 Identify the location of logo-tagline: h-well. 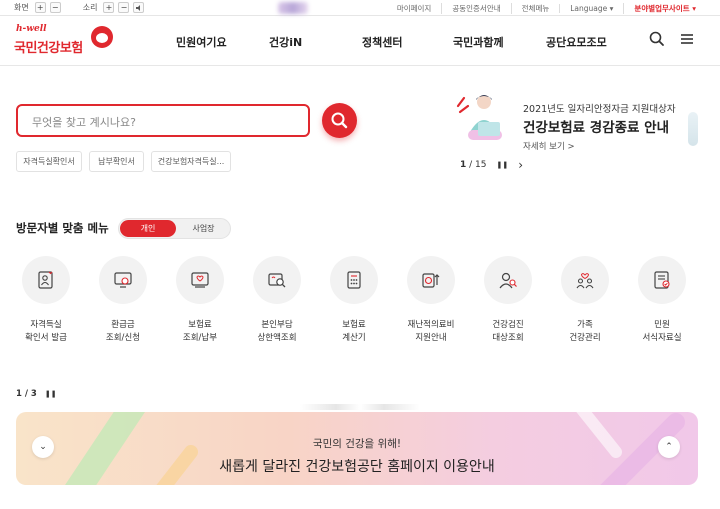
(31, 29).